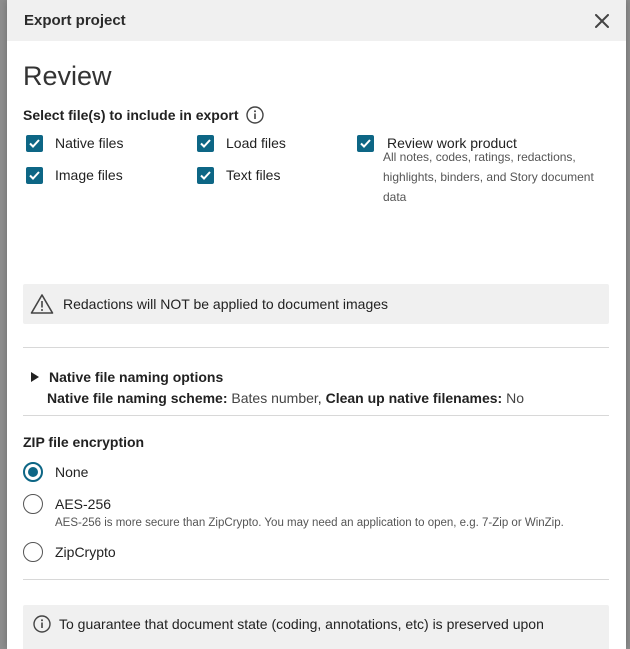 This screenshot has width=630, height=649. I want to click on cleanup-value: No, so click(515, 398).